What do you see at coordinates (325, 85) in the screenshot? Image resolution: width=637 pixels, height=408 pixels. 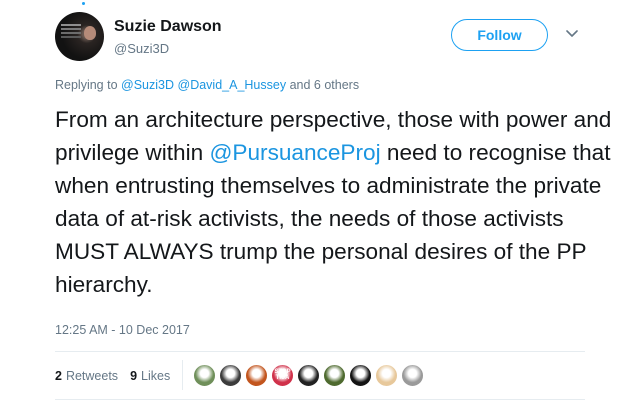 I see `reply-suffix: and 6 others` at bounding box center [325, 85].